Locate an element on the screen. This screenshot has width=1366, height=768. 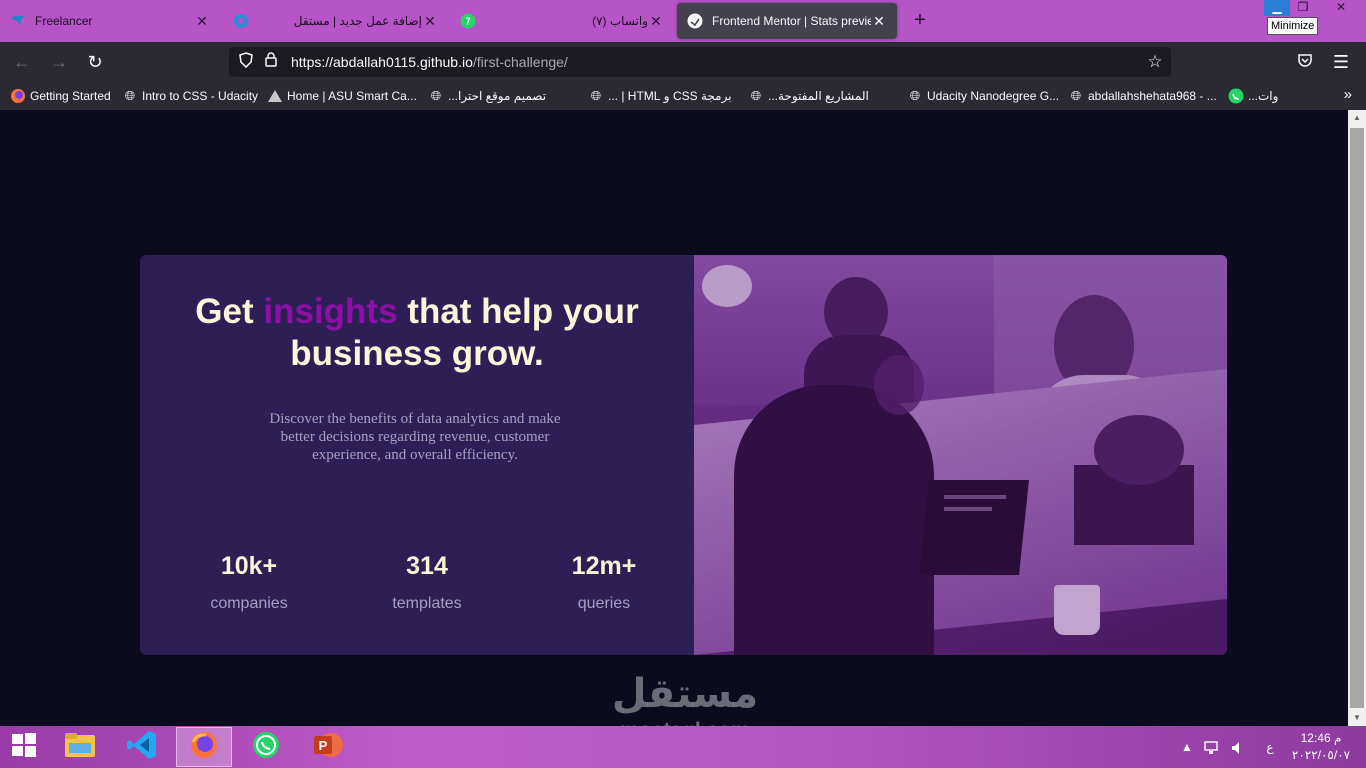
freelancer-logo-icon is located at coordinates (18, 21).